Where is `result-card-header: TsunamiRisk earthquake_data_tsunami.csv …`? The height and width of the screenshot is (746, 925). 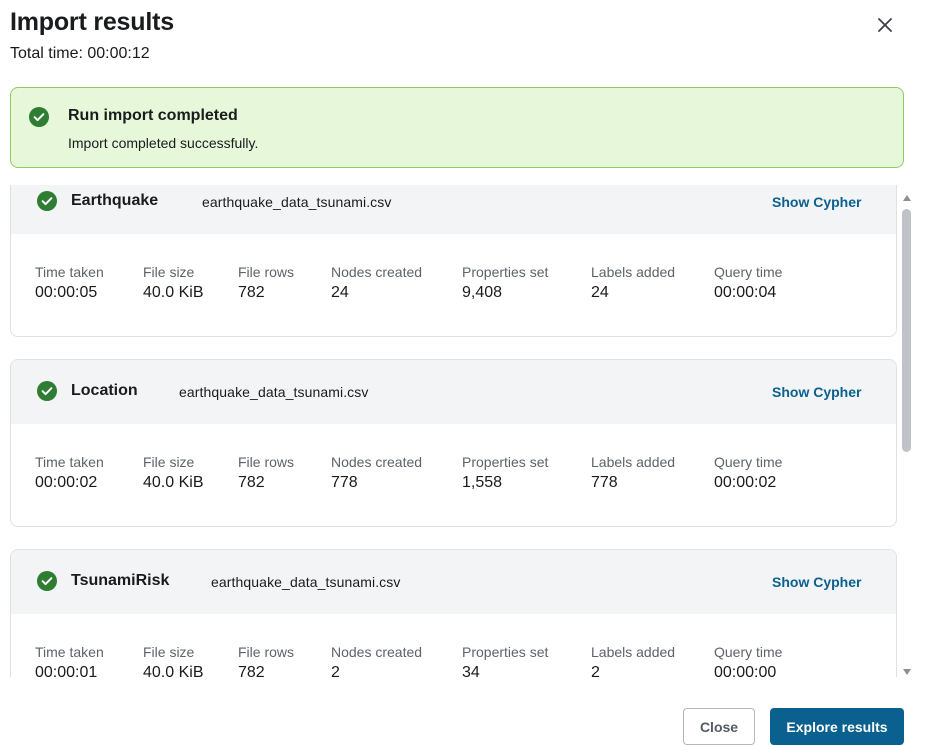
result-card-header: TsunamiRisk earthquake_data_tsunami.csv … is located at coordinates (453, 582).